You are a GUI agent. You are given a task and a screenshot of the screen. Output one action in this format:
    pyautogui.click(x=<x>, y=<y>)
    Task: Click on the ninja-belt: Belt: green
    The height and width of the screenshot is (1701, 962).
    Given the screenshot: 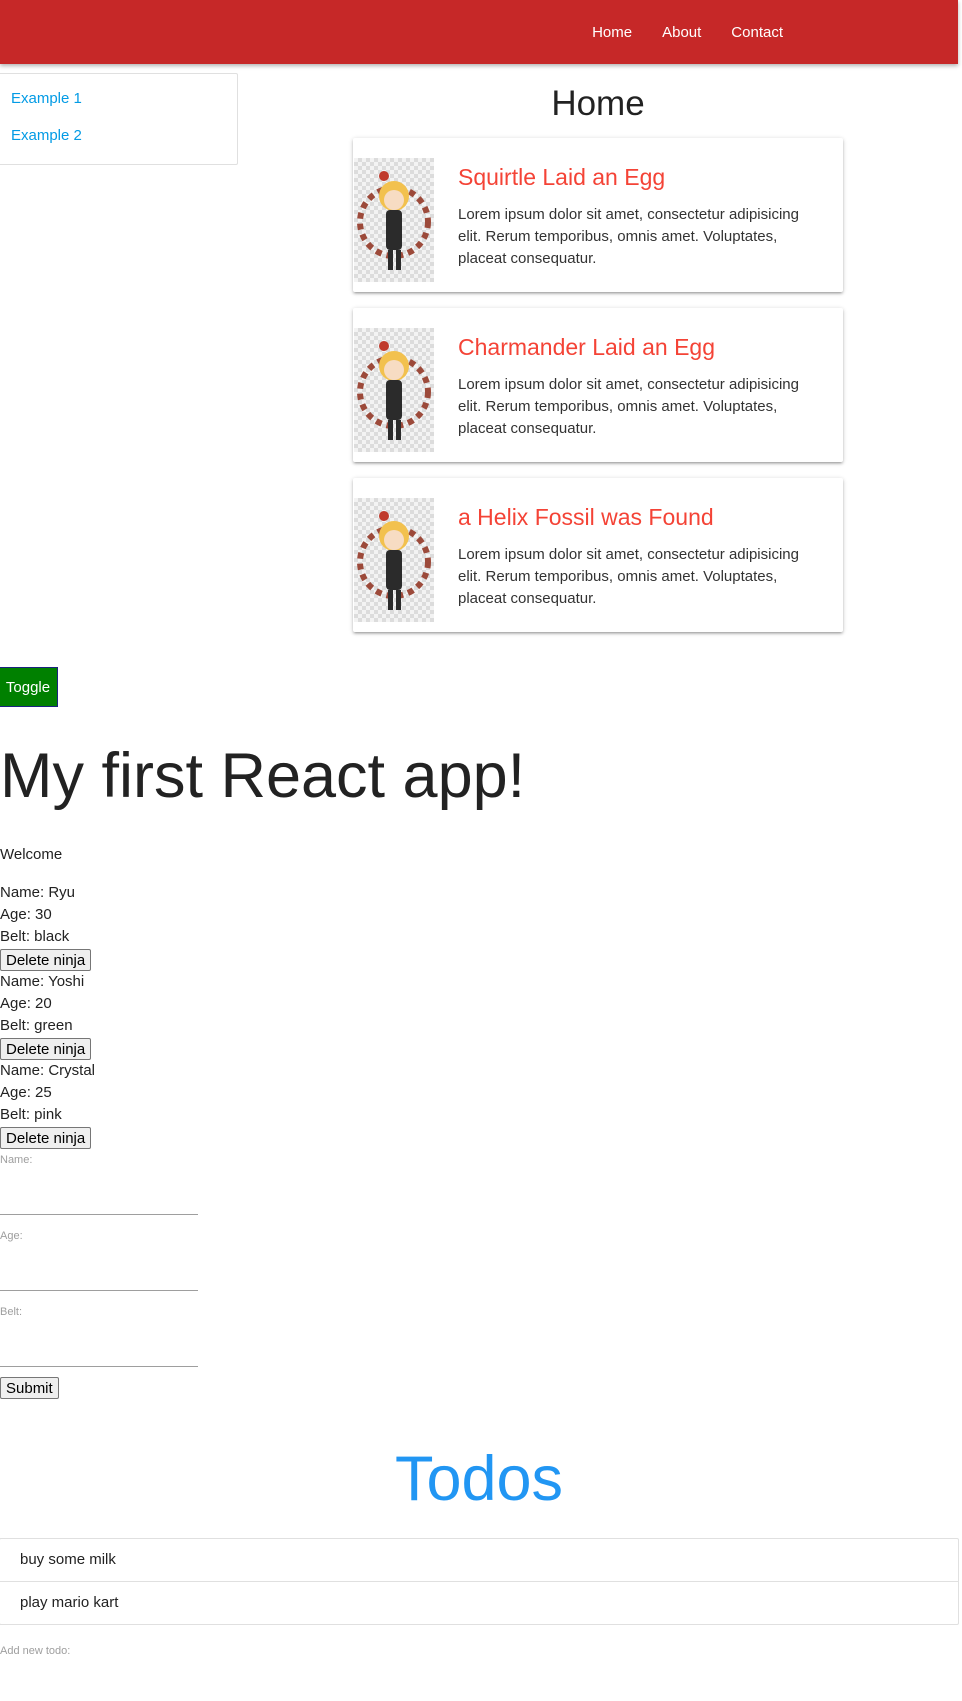 What is the action you would take?
    pyautogui.click(x=36, y=1025)
    